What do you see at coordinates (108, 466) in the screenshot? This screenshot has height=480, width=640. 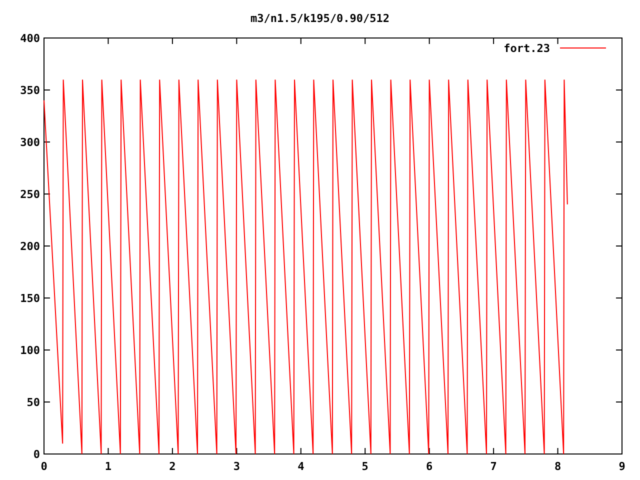 I see `tick-label: 1` at bounding box center [108, 466].